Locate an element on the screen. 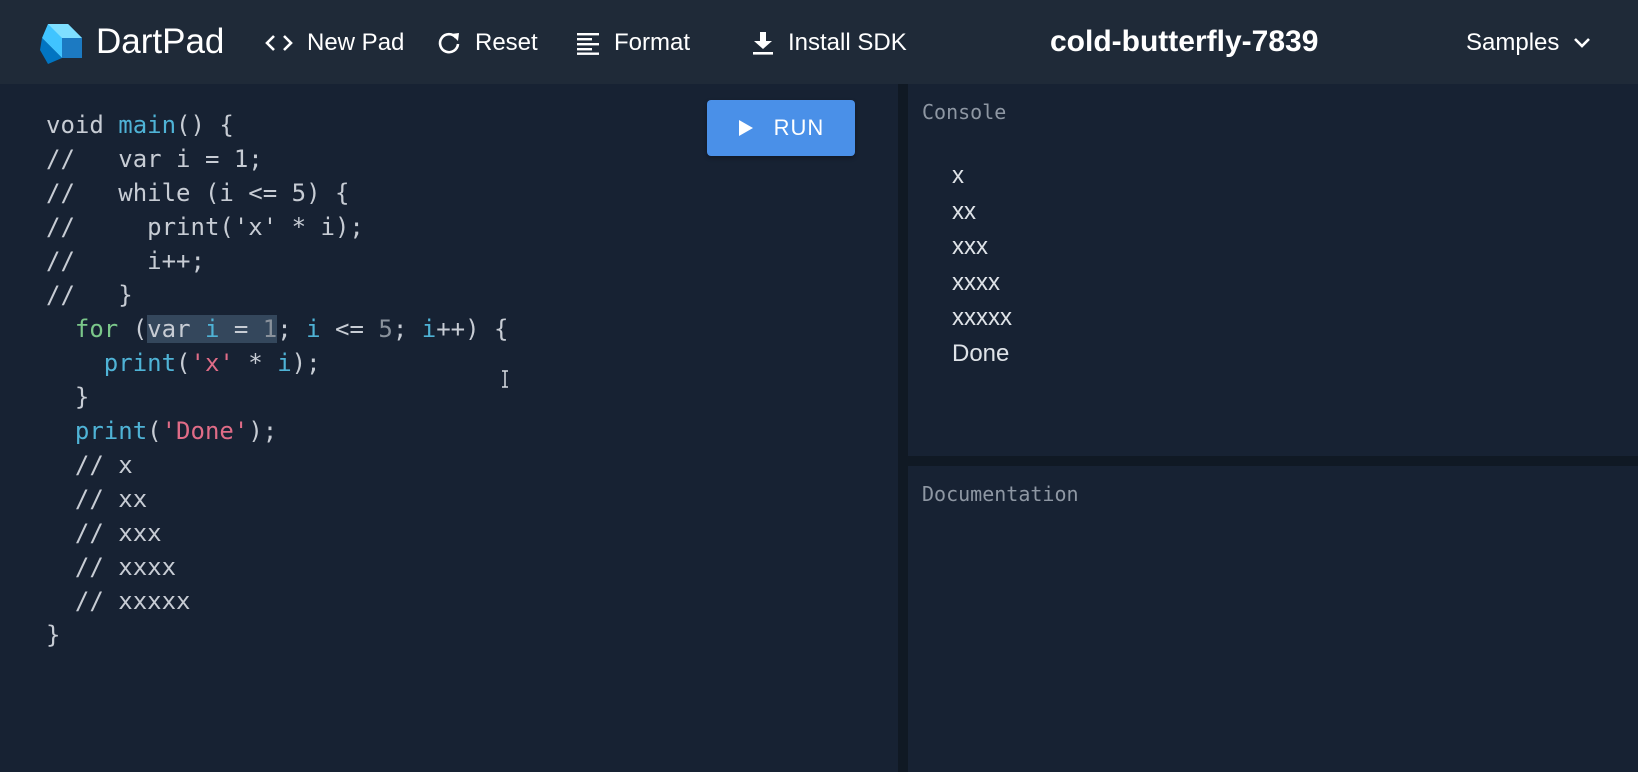 This screenshot has height=772, width=1638. code-token: // xx is located at coordinates (97, 499).